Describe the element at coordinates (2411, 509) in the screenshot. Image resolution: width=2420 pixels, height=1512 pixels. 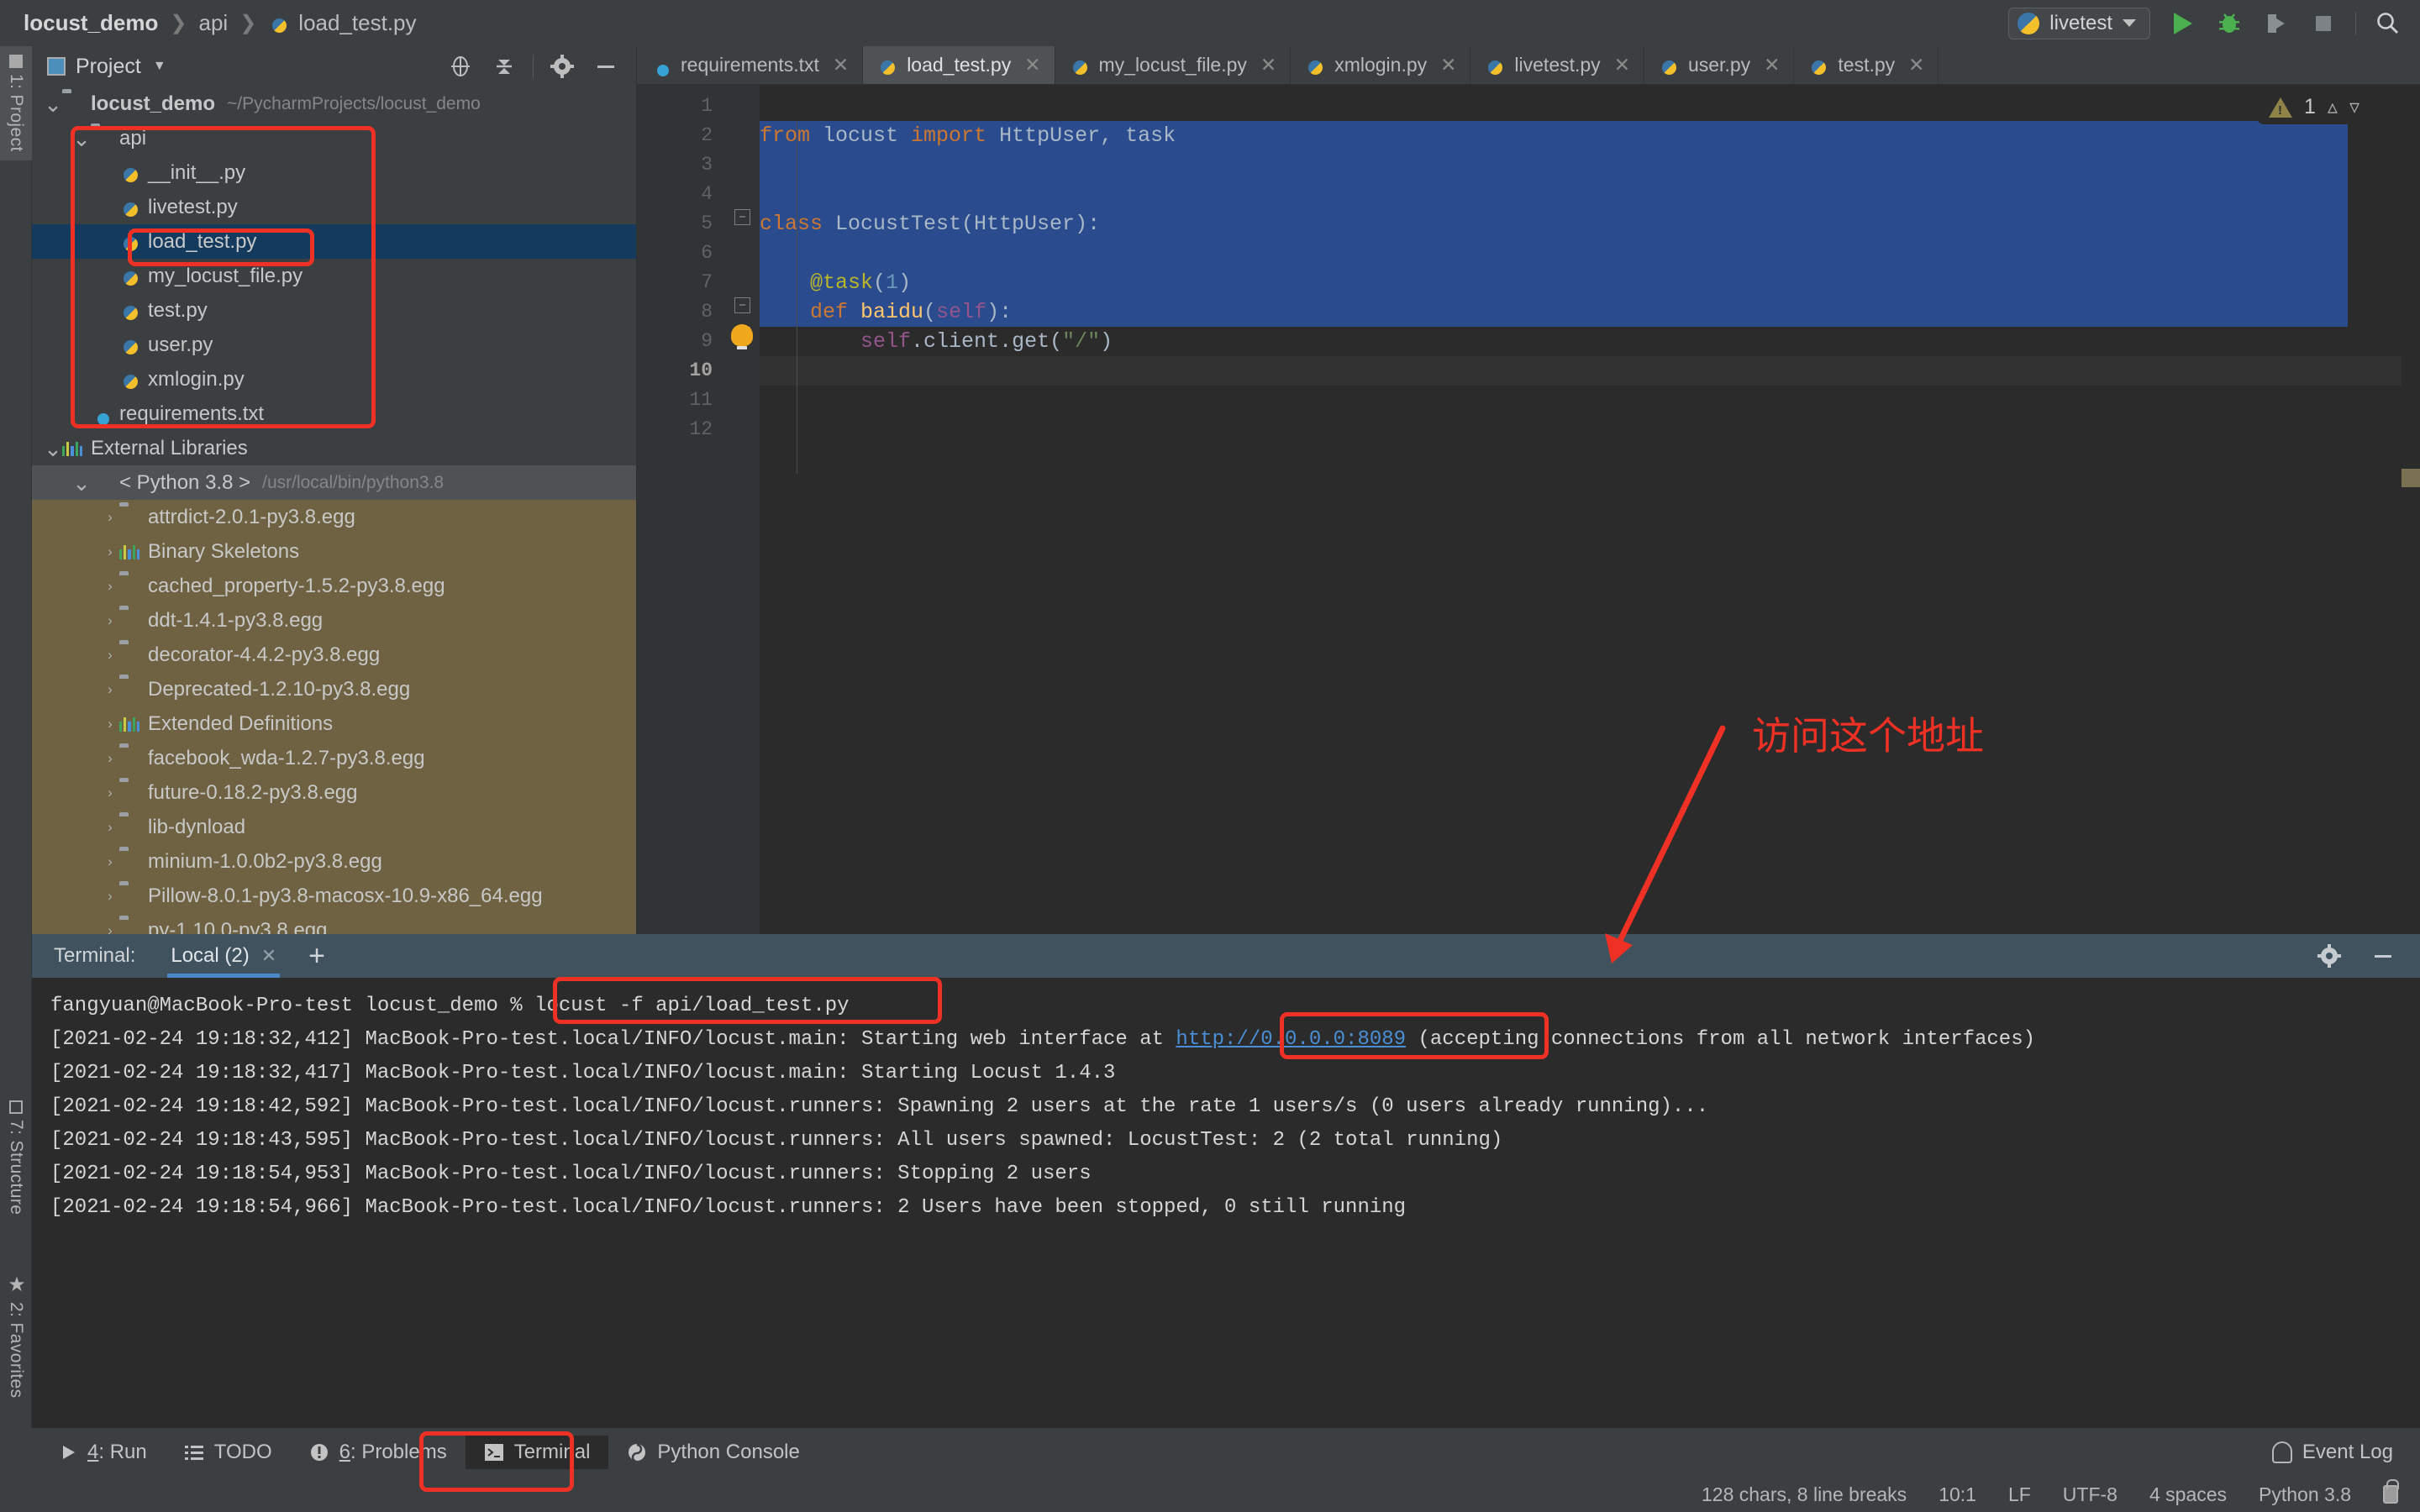
I see `editor-scrollbar` at that location.